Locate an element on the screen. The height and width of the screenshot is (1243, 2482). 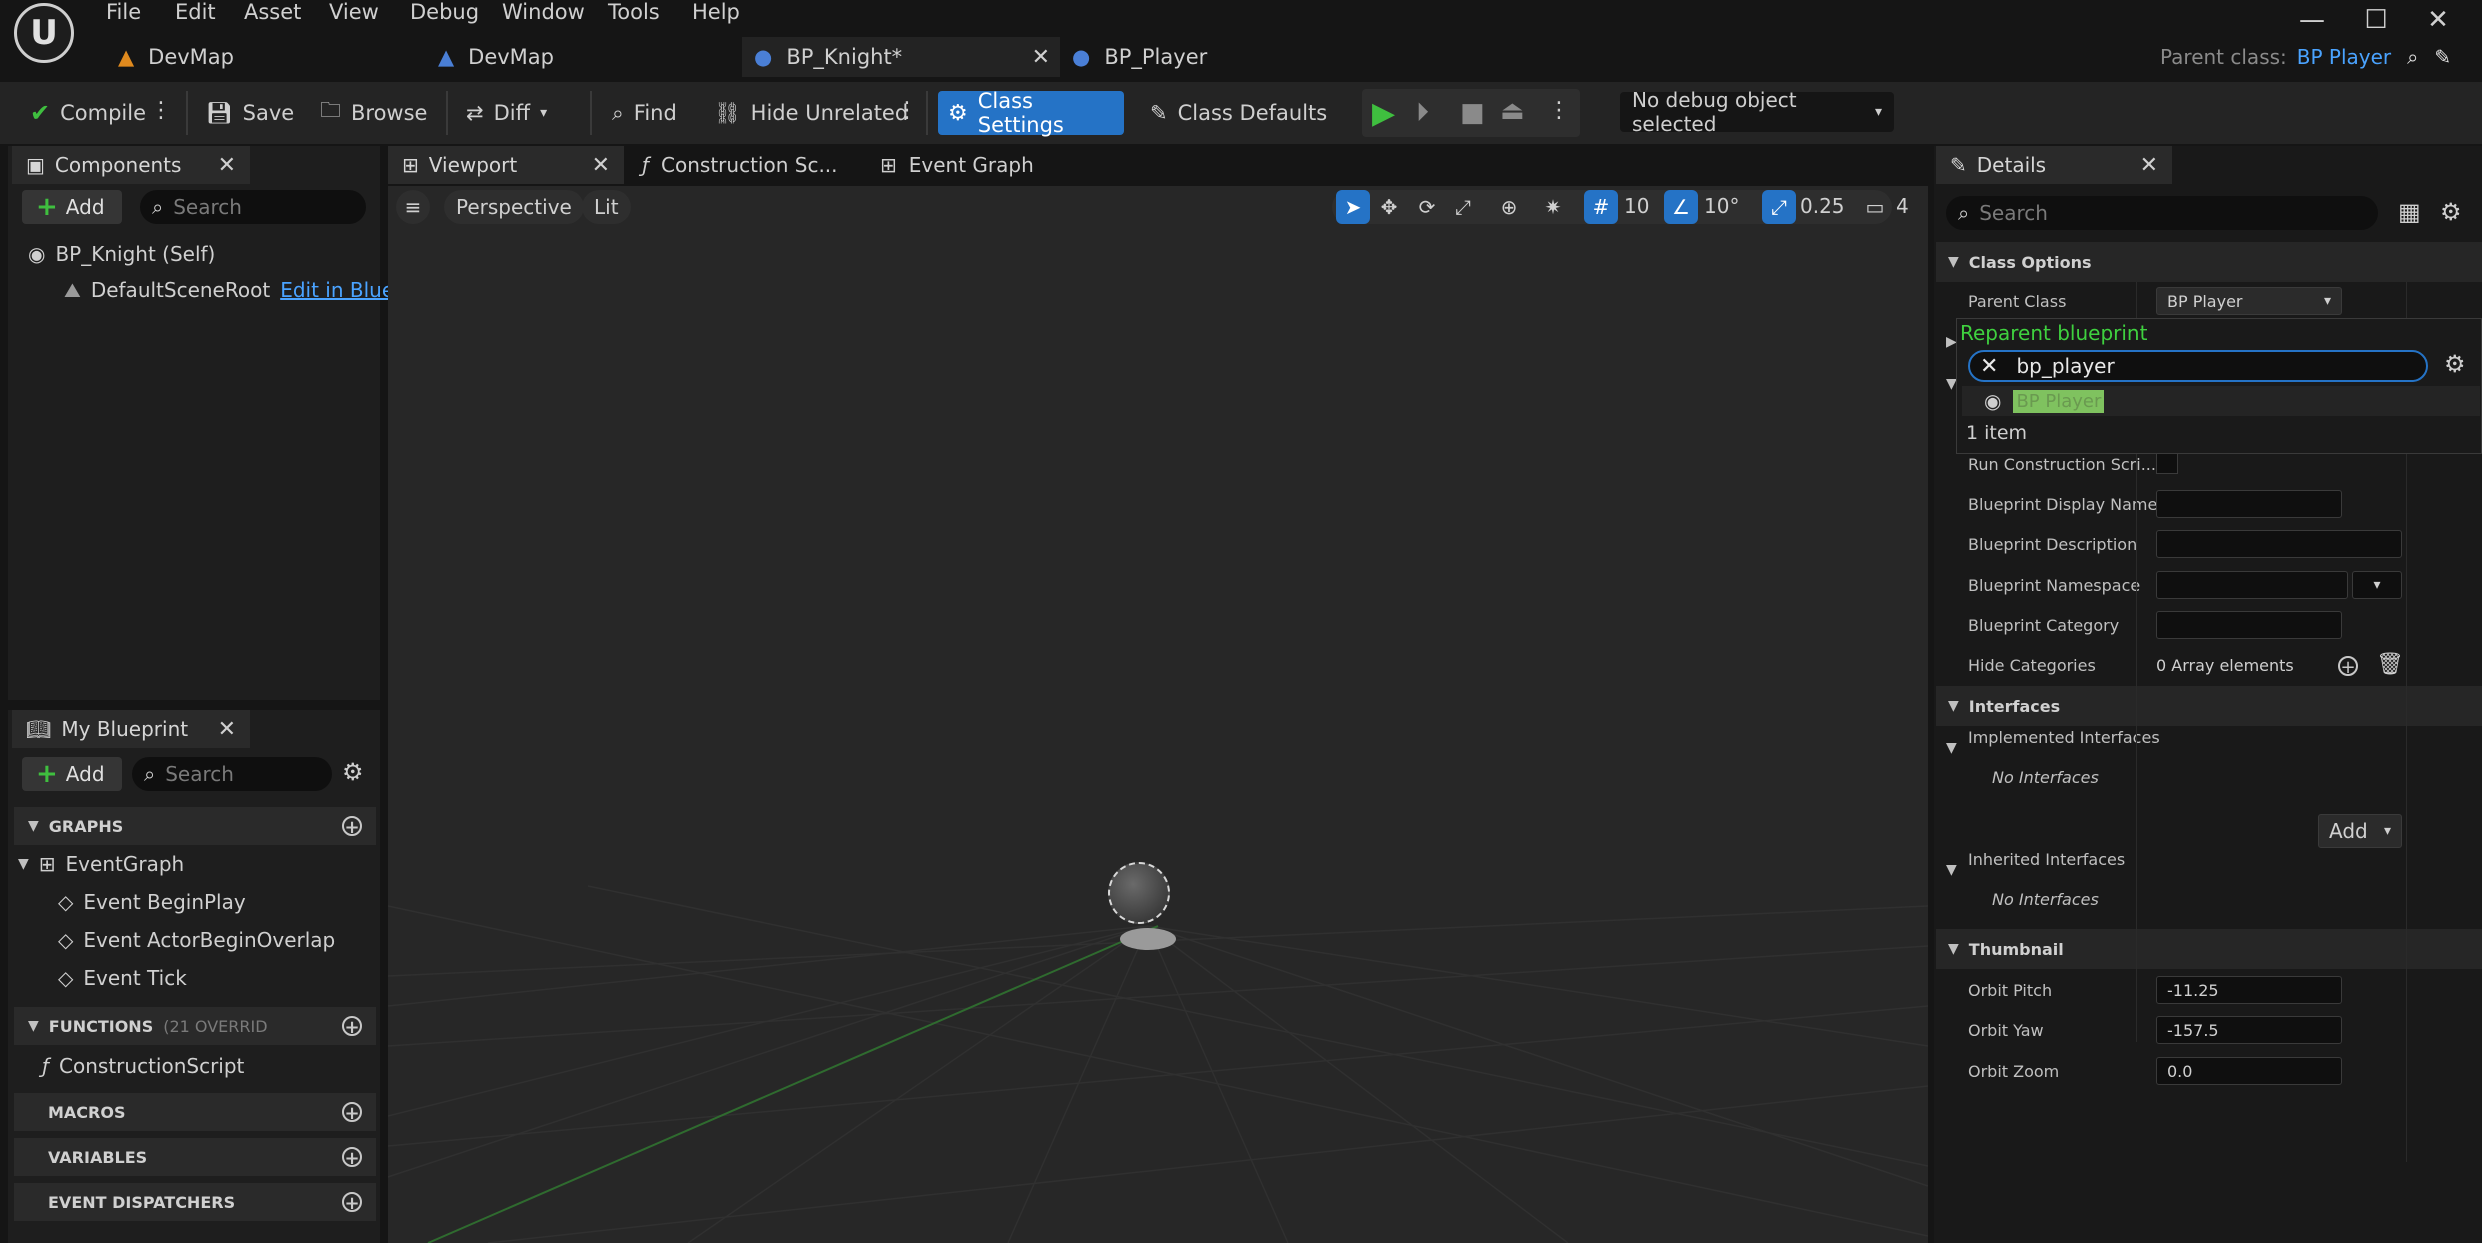
namespace-input is located at coordinates (2252, 585).